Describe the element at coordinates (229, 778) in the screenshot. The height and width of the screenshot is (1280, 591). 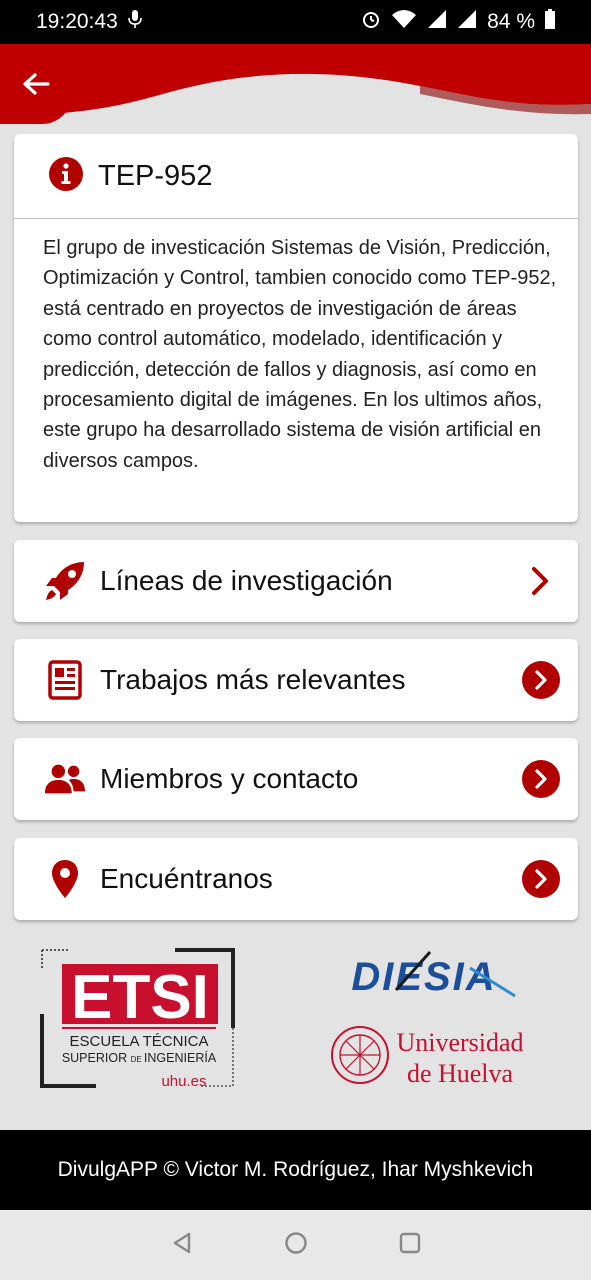
I see `menu-item-label: Miembros y contacto` at that location.